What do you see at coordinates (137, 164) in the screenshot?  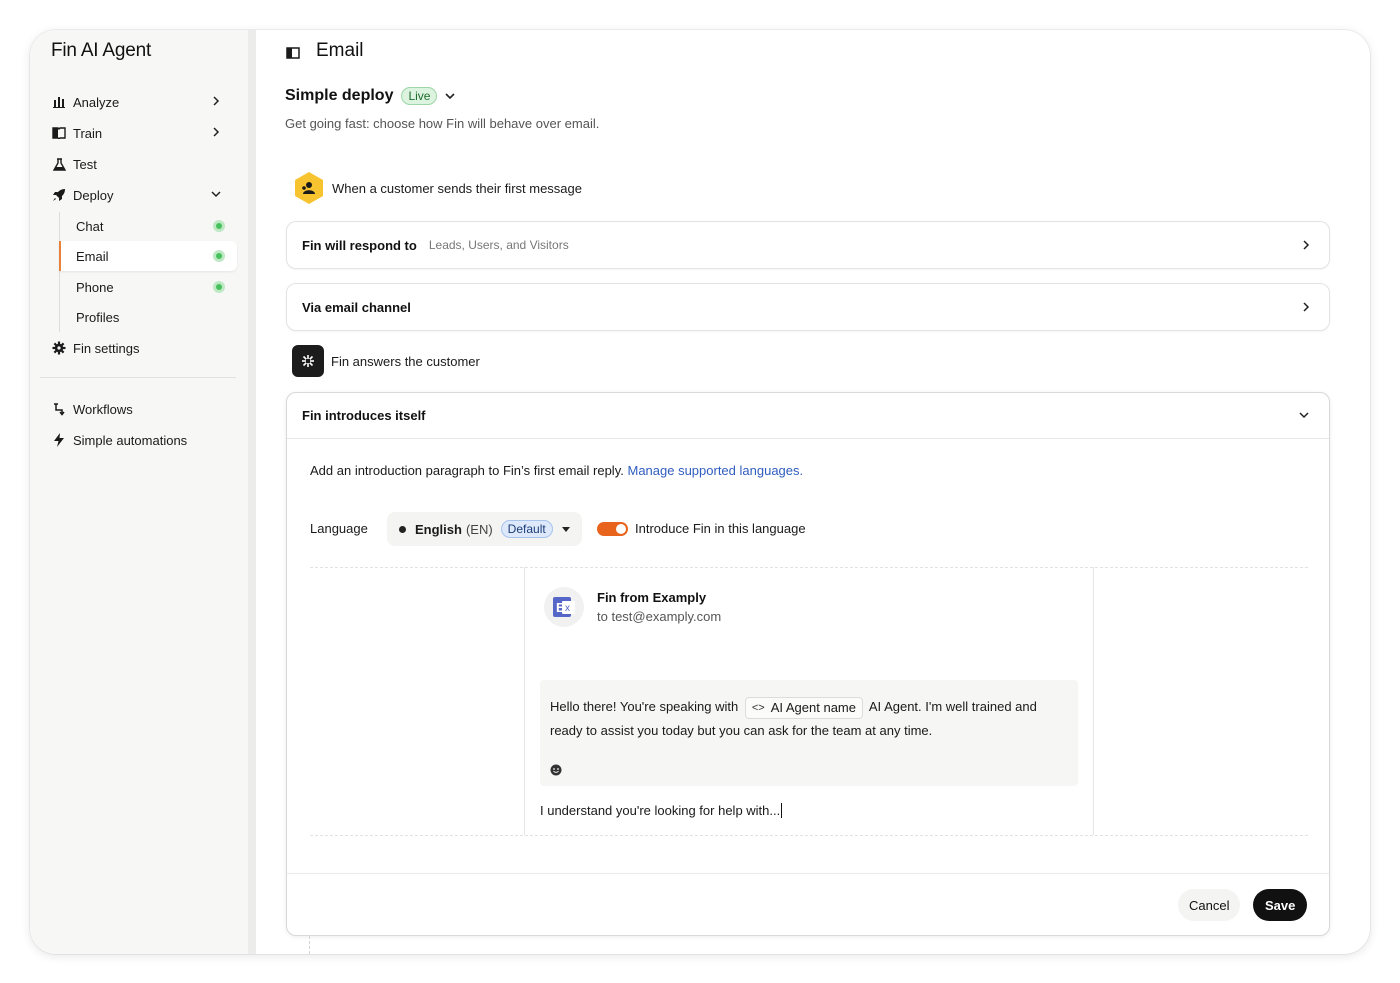 I see `sidebar-item-test: Test` at bounding box center [137, 164].